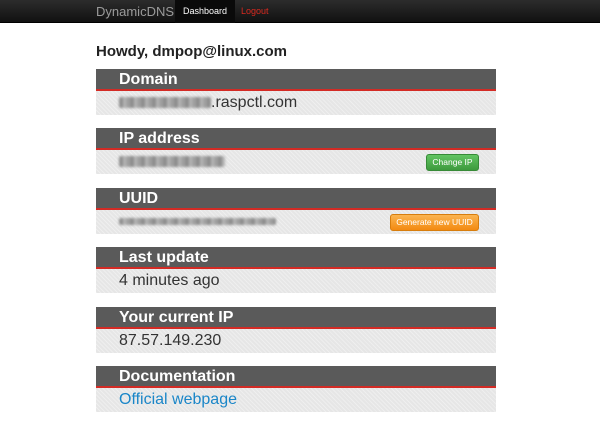 Image resolution: width=600 pixels, height=429 pixels. I want to click on nav-logout-link: Logout, so click(255, 11).